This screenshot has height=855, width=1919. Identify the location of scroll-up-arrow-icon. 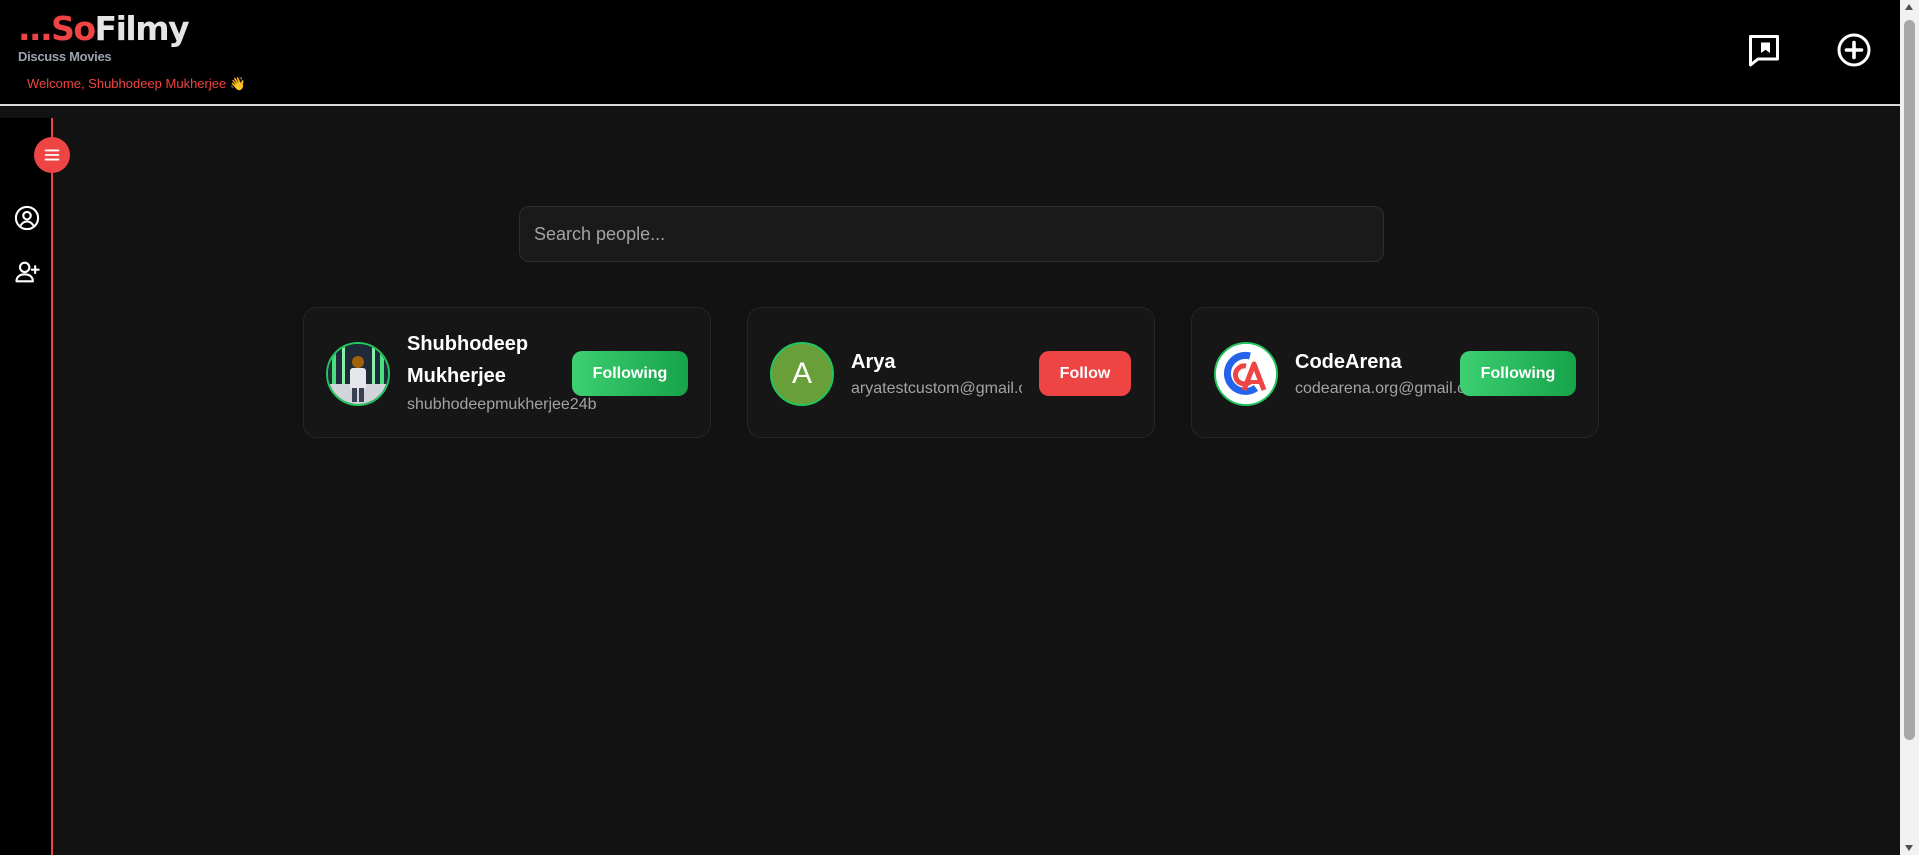
(1909, 7).